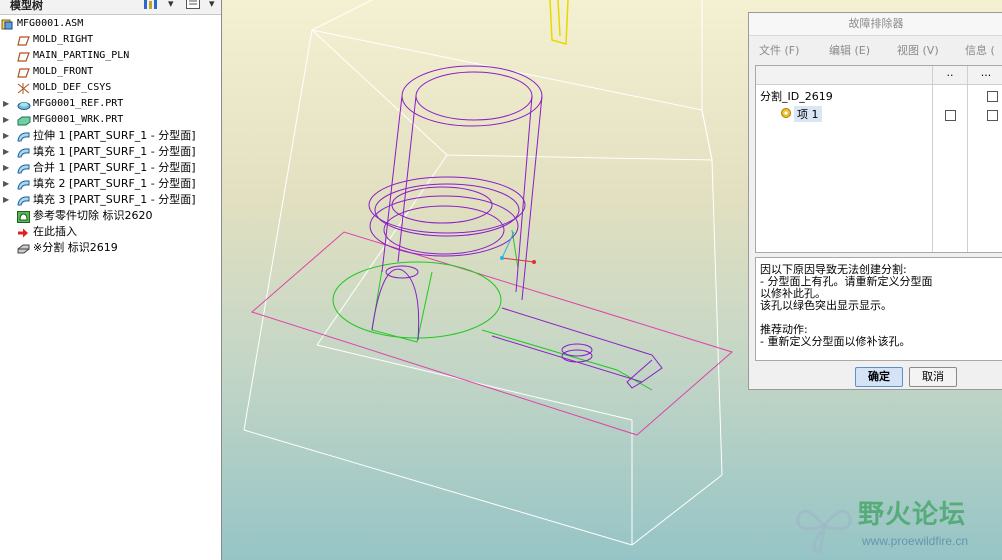 The image size is (1002, 560). Describe the element at coordinates (63, 71) in the screenshot. I see `tree-item-label: MOLD_FRONT` at that location.